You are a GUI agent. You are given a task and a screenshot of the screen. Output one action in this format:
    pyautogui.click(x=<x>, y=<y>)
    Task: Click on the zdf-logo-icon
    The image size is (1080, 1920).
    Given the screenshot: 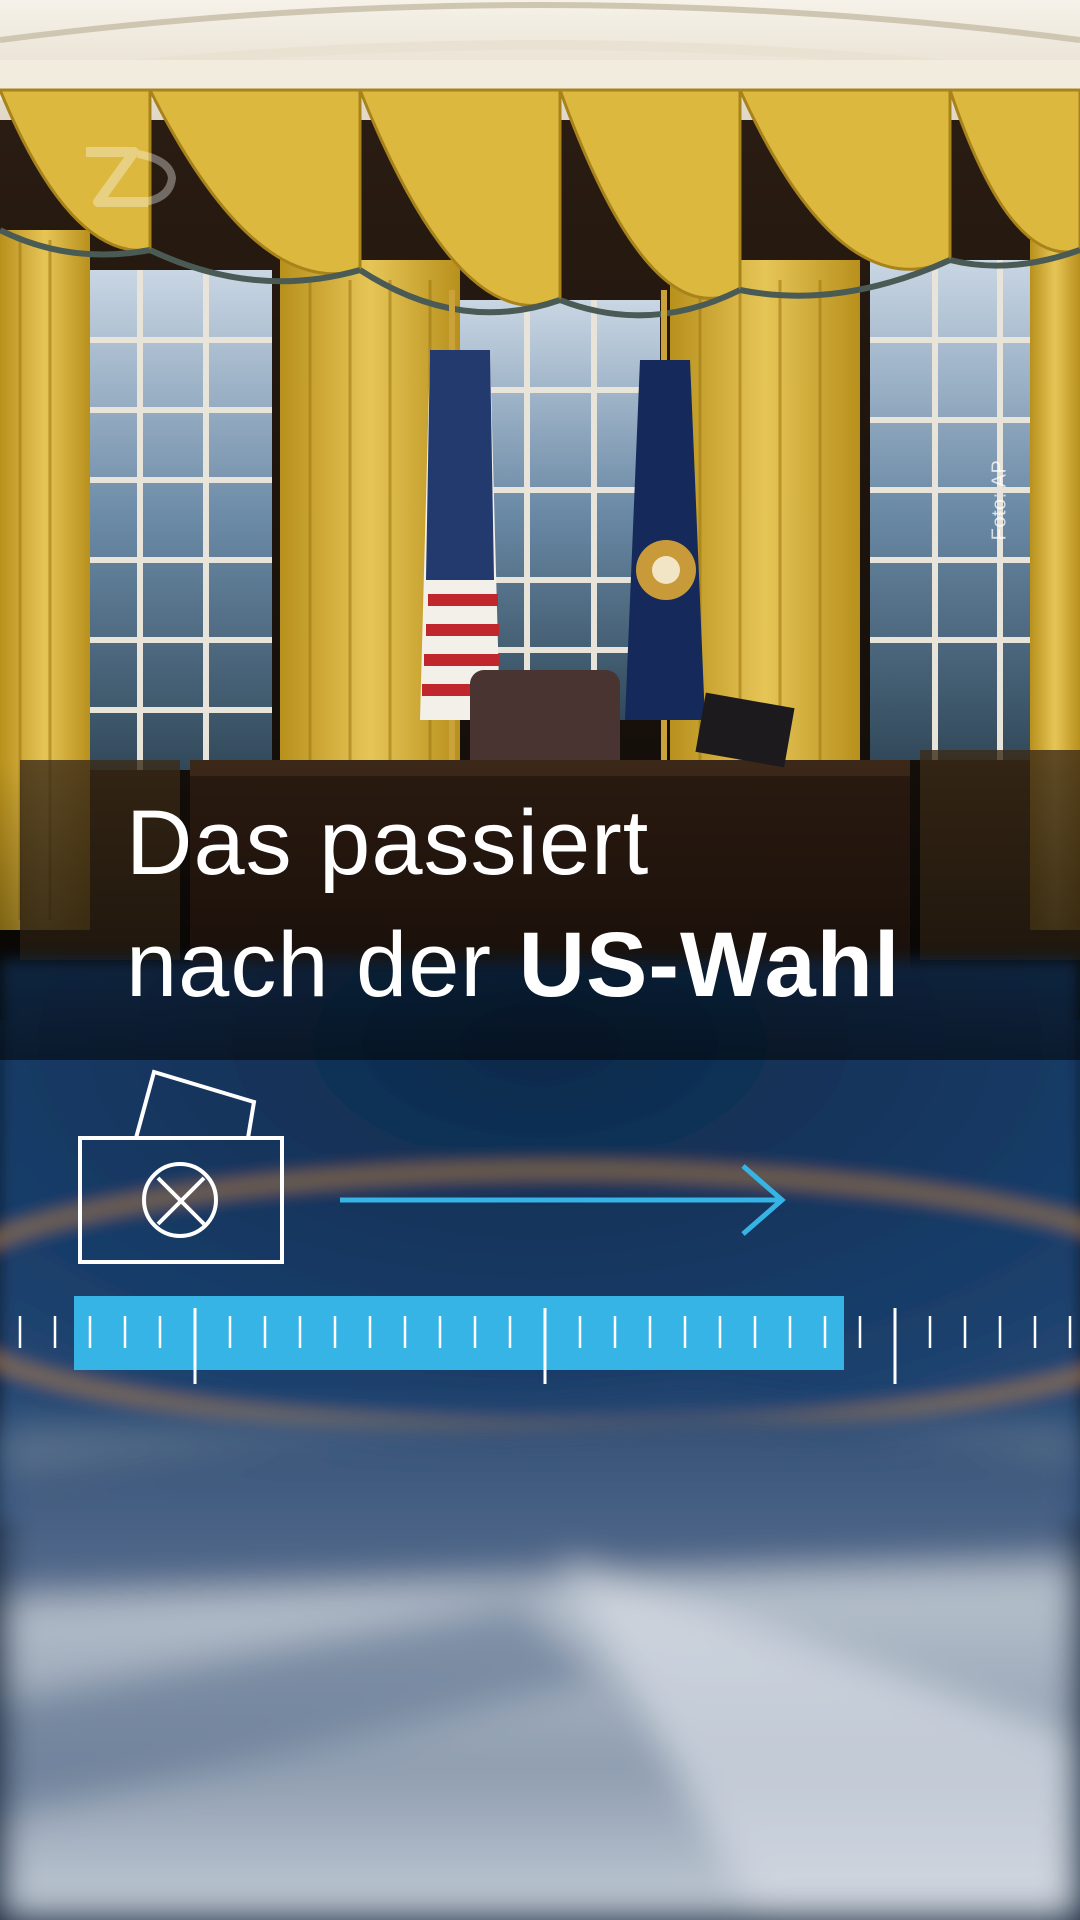 What is the action you would take?
    pyautogui.click(x=131, y=177)
    